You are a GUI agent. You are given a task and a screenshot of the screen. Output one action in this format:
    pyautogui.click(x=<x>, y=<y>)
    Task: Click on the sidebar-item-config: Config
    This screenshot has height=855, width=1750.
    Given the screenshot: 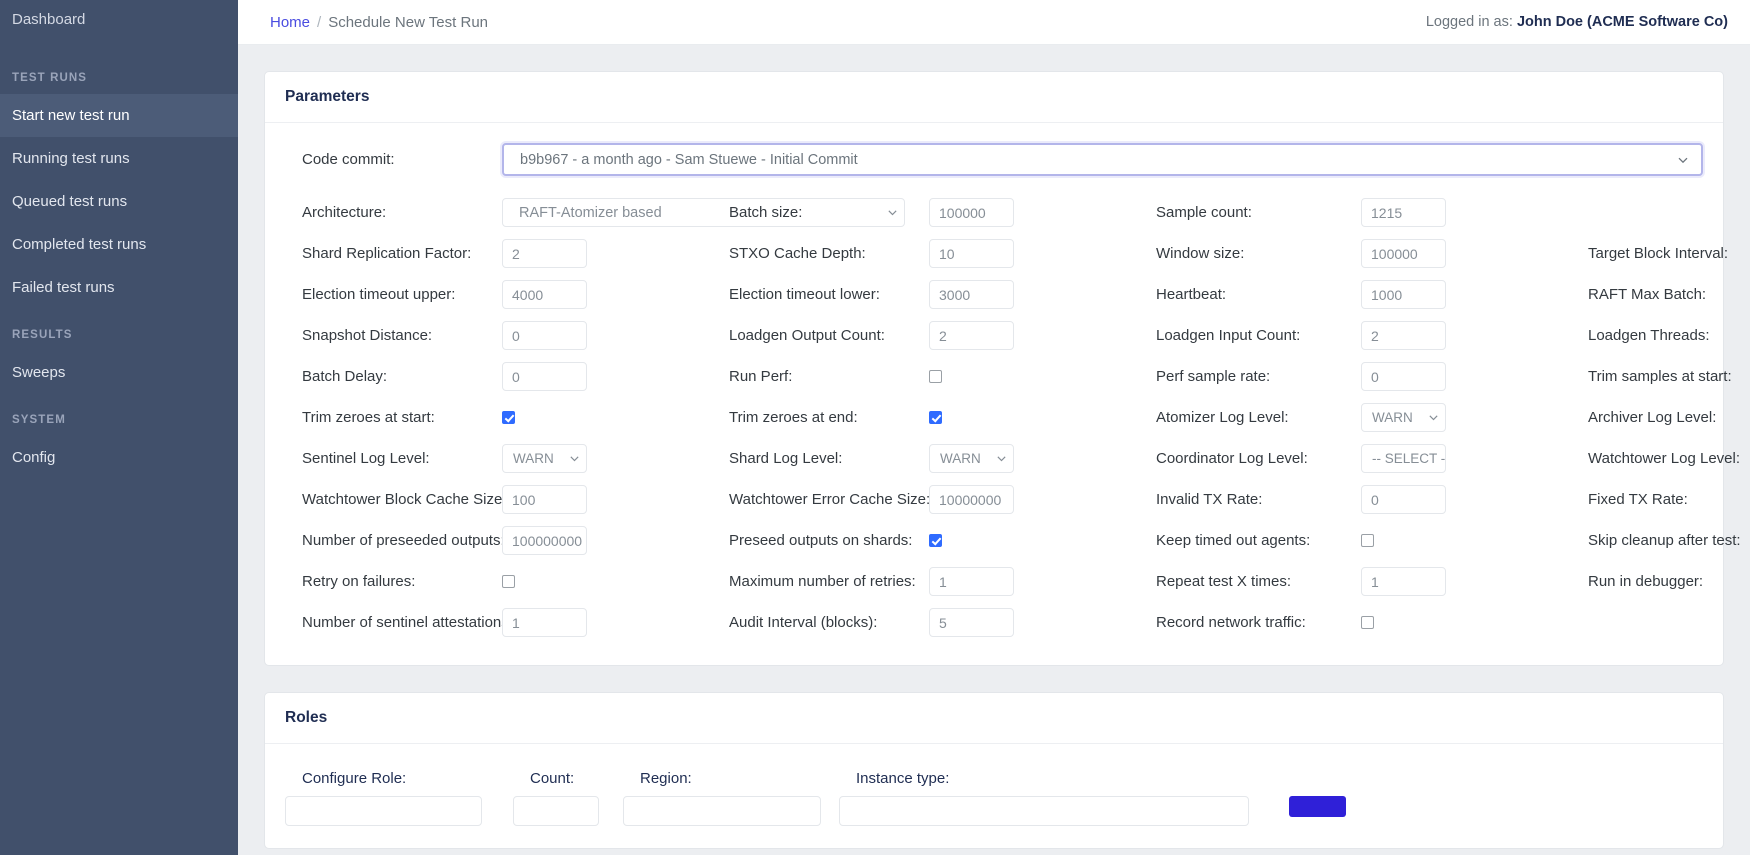 What is the action you would take?
    pyautogui.click(x=119, y=457)
    